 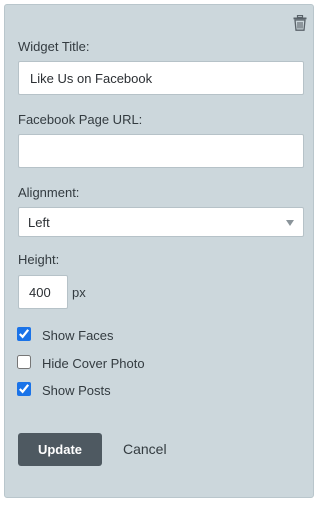 I want to click on height-input, so click(x=43, y=292).